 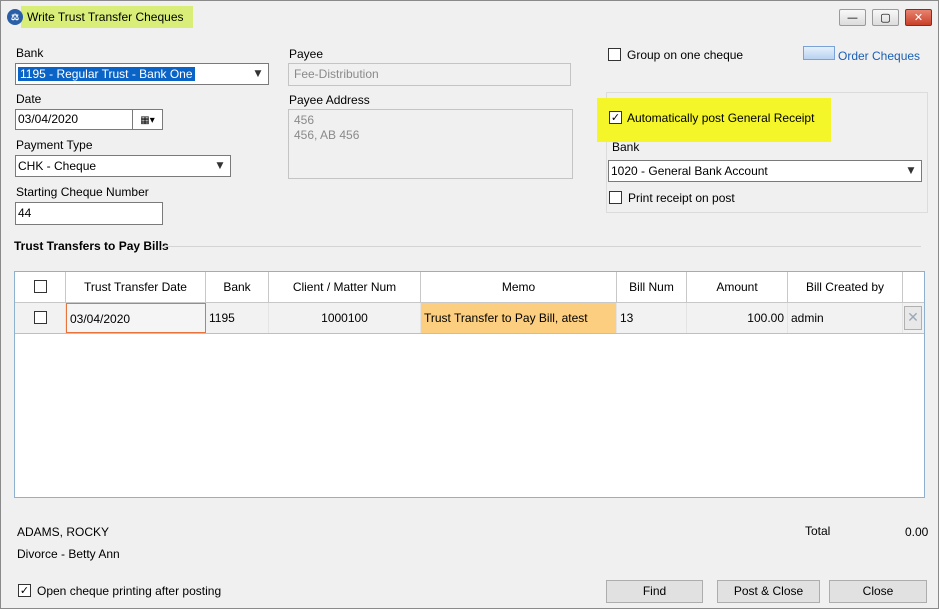 I want to click on open-printing-label: Open cheque printing after posting, so click(x=129, y=591).